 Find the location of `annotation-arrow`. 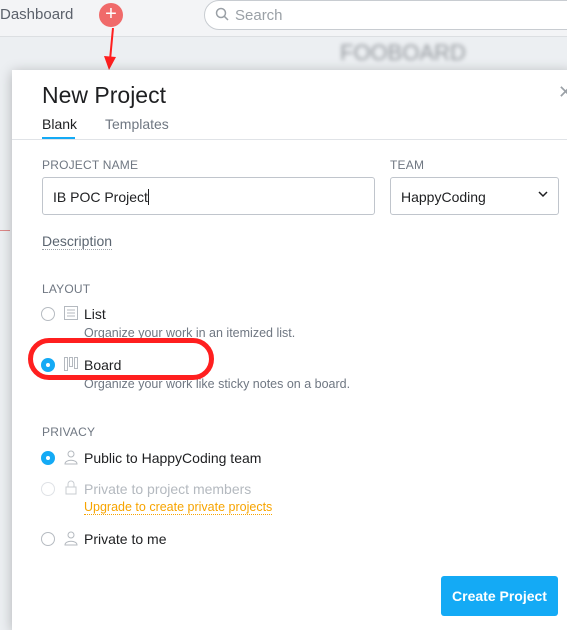

annotation-arrow is located at coordinates (110, 49).